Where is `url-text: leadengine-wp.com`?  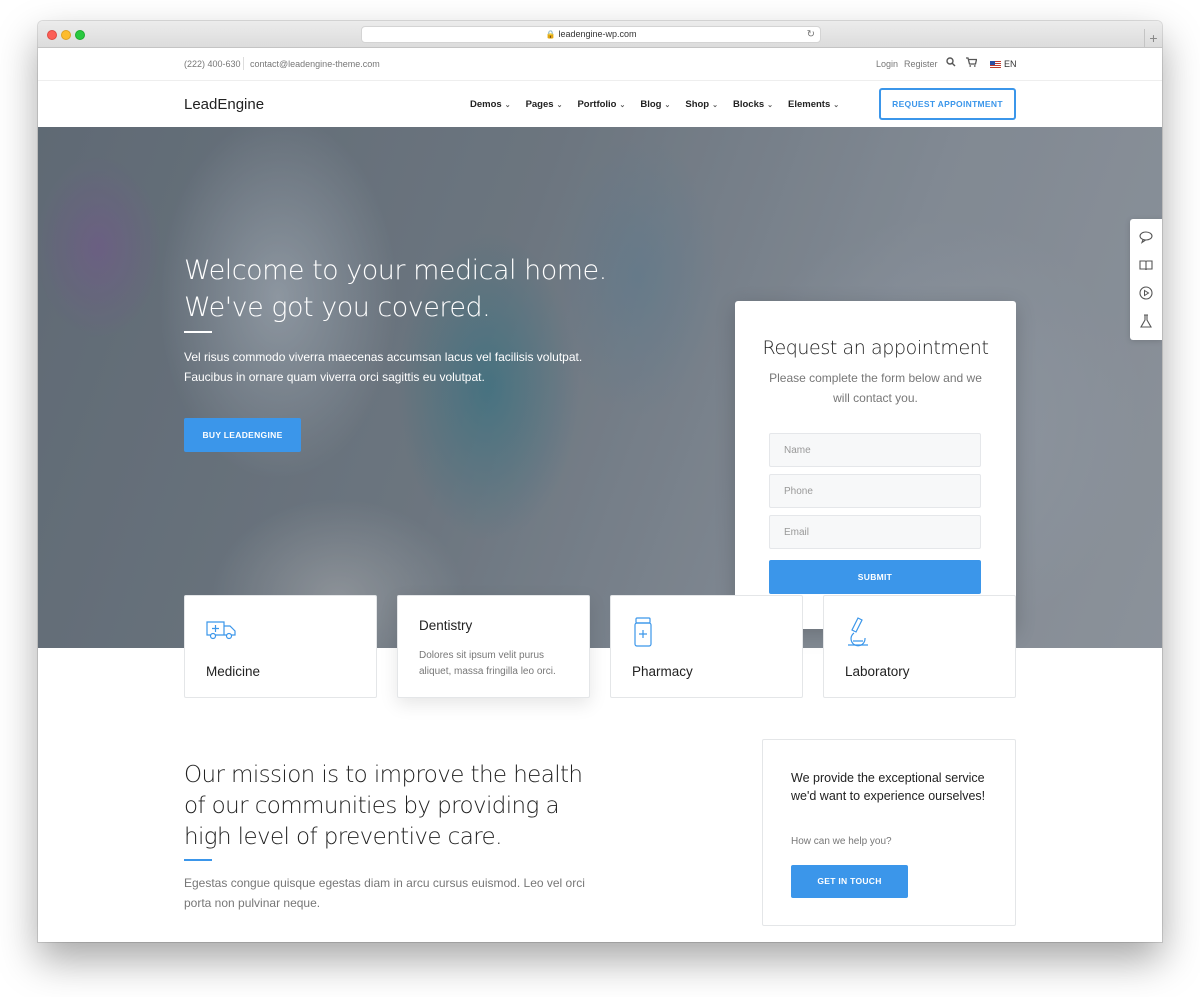
url-text: leadengine-wp.com is located at coordinates (597, 34).